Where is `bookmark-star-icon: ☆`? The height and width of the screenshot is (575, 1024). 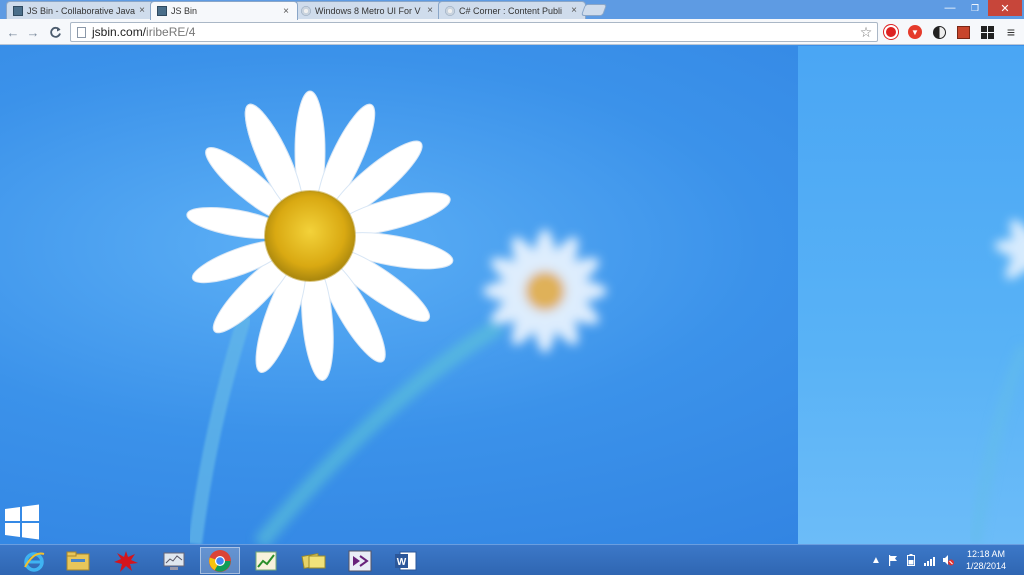
bookmark-star-icon: ☆ is located at coordinates (866, 32).